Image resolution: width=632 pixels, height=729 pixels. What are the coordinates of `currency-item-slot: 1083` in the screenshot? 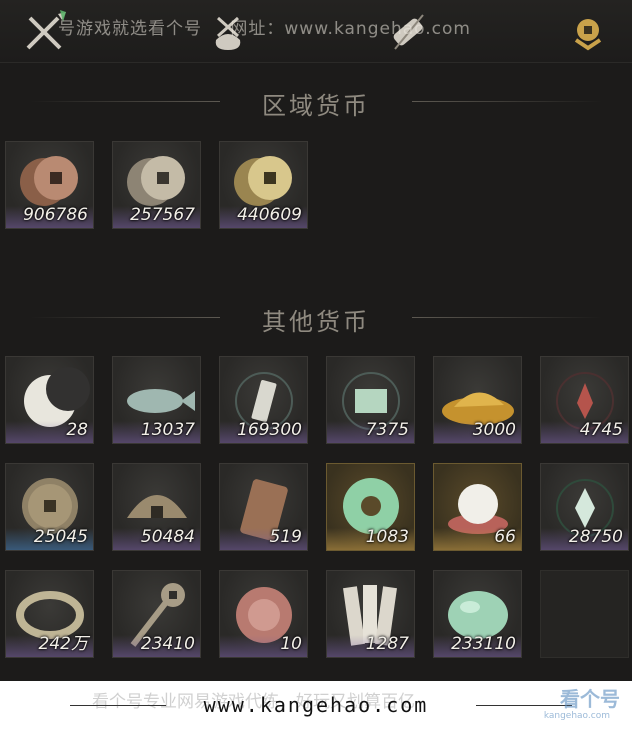 It's located at (370, 507).